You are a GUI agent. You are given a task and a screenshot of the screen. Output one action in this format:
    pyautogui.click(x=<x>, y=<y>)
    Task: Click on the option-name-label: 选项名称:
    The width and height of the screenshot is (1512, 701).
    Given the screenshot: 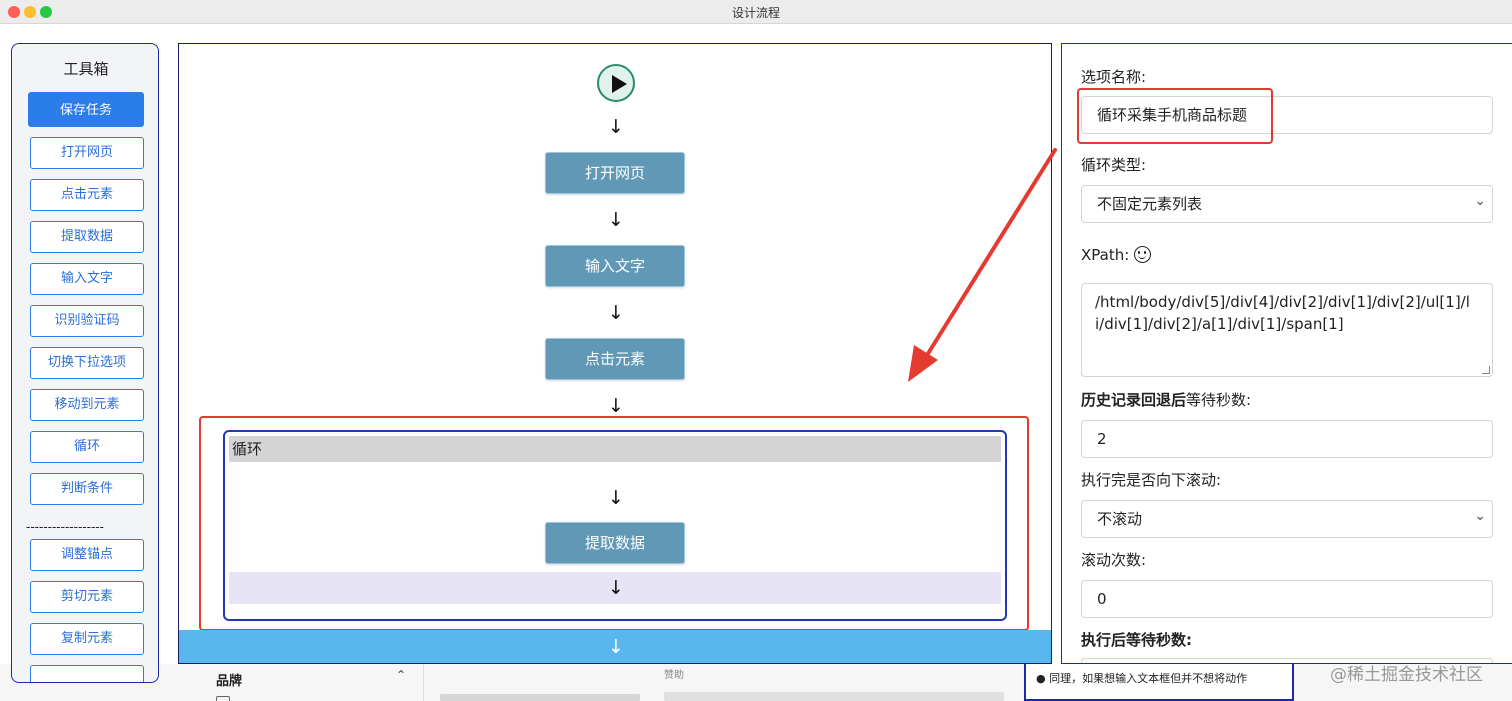 What is the action you would take?
    pyautogui.click(x=1114, y=77)
    